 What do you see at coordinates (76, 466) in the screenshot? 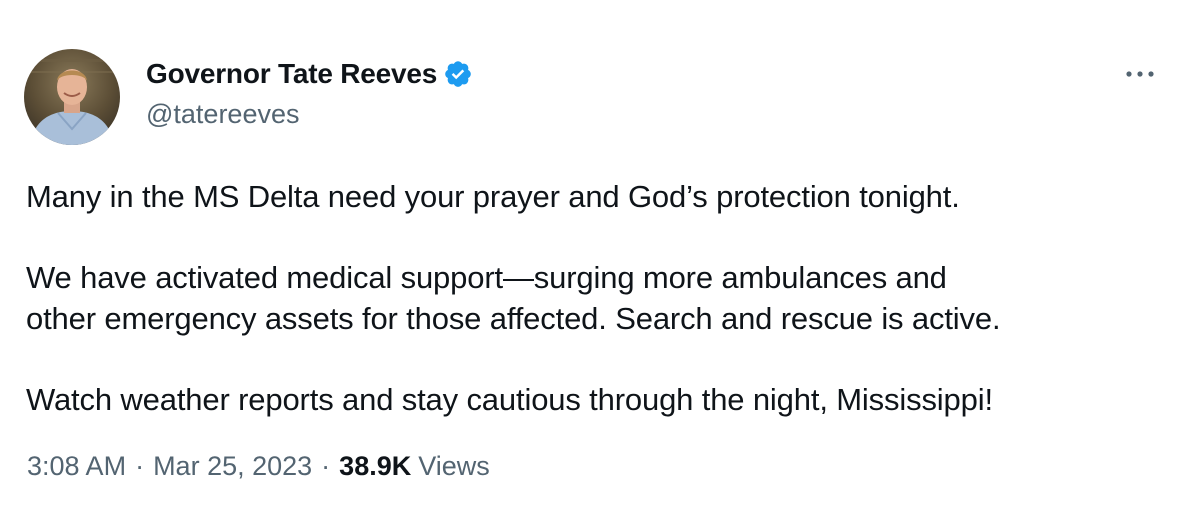
I see `tweet-time: 3:08 AM` at bounding box center [76, 466].